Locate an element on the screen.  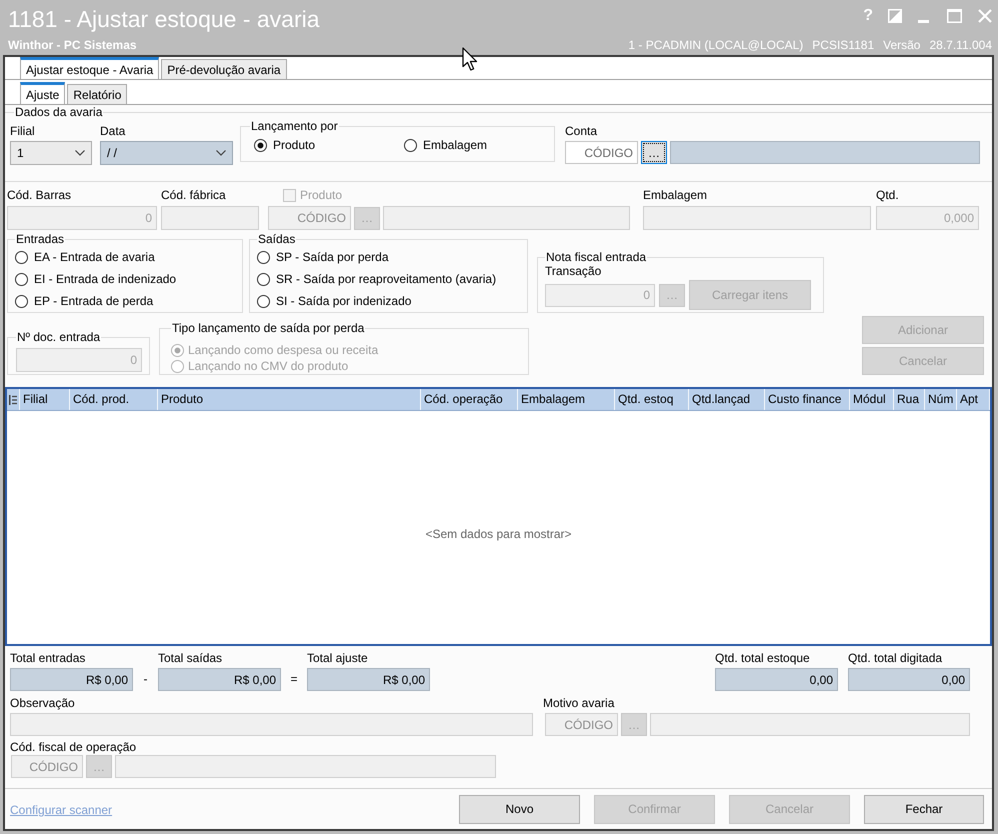
close-icon is located at coordinates (985, 16).